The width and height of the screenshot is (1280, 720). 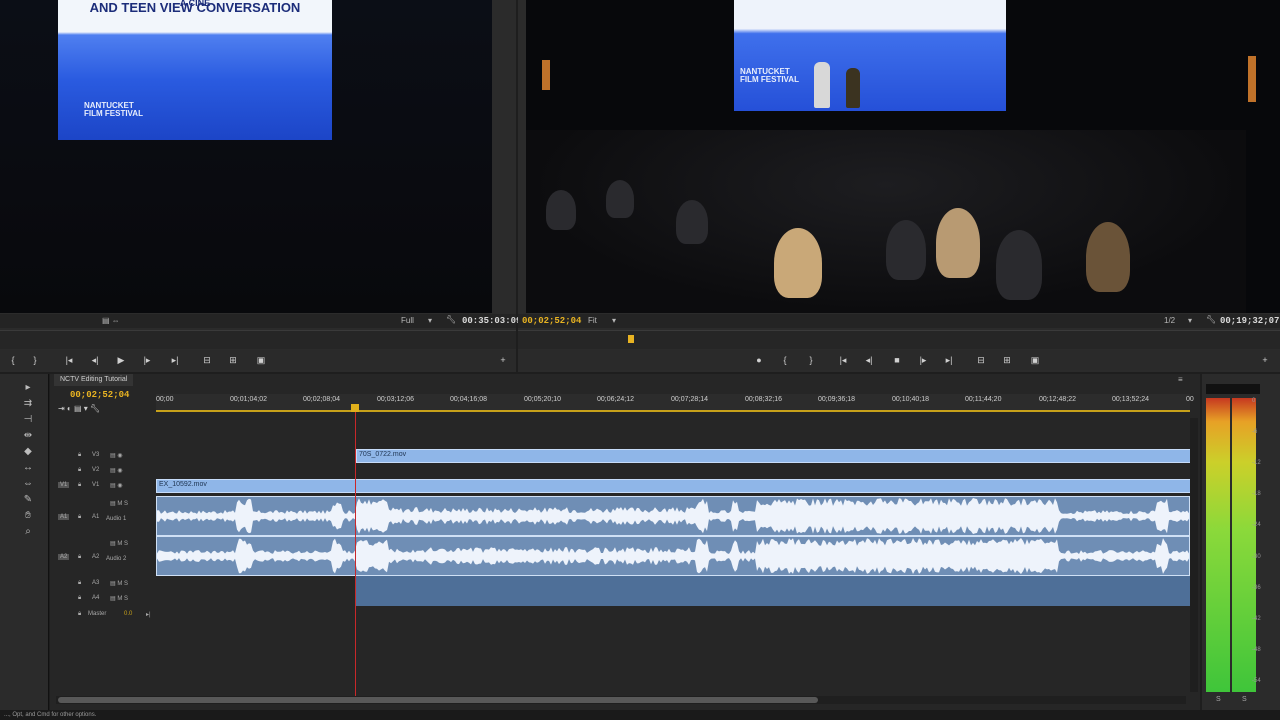 What do you see at coordinates (28, 516) in the screenshot?
I see `hand-tool-icon: ✋︎` at bounding box center [28, 516].